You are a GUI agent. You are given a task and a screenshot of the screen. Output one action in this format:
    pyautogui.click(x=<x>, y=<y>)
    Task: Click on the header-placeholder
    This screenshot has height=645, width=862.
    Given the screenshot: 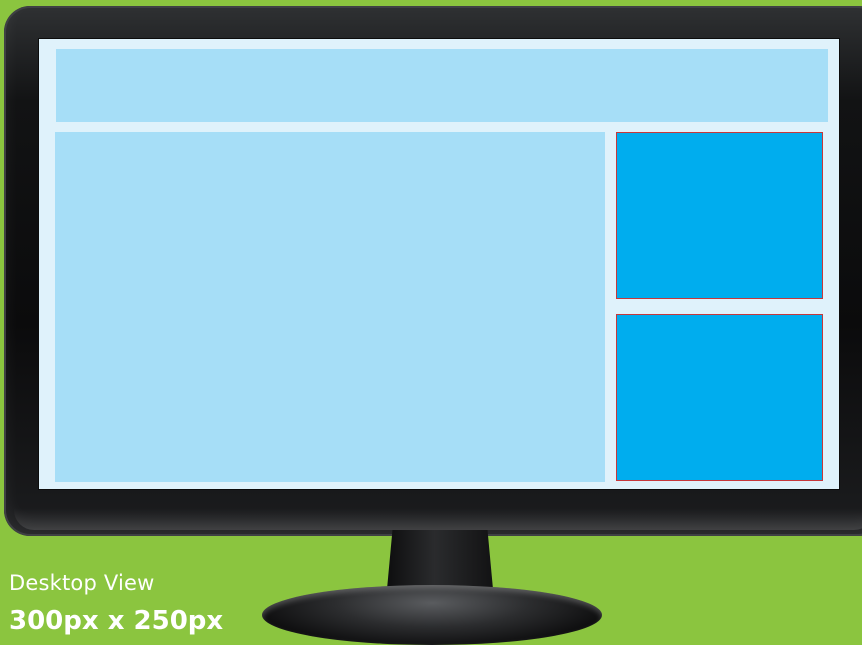 What is the action you would take?
    pyautogui.click(x=442, y=85)
    